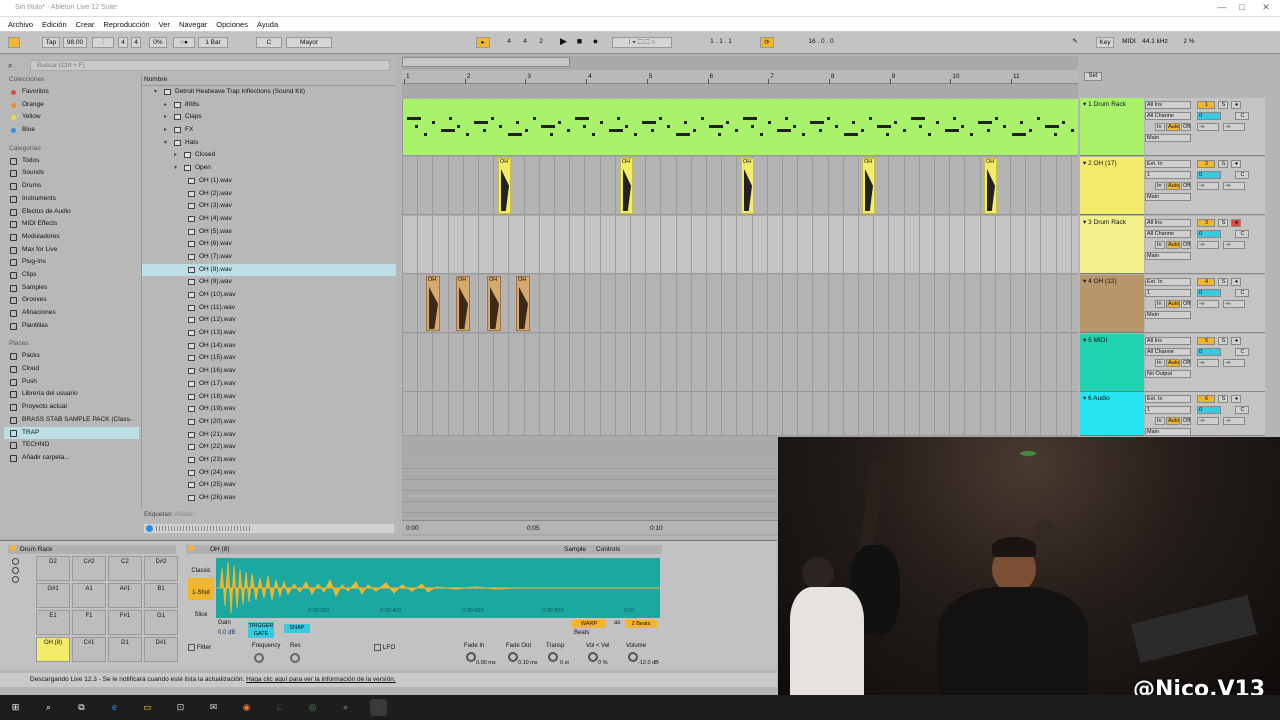 The image size is (1280, 720). Describe the element at coordinates (269, 232) in the screenshot. I see `file-item: OH (5).wav` at that location.